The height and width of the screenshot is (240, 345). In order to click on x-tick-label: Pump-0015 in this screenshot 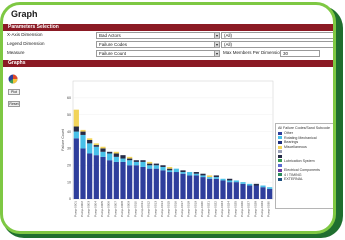, I will do `click(169, 209)`.